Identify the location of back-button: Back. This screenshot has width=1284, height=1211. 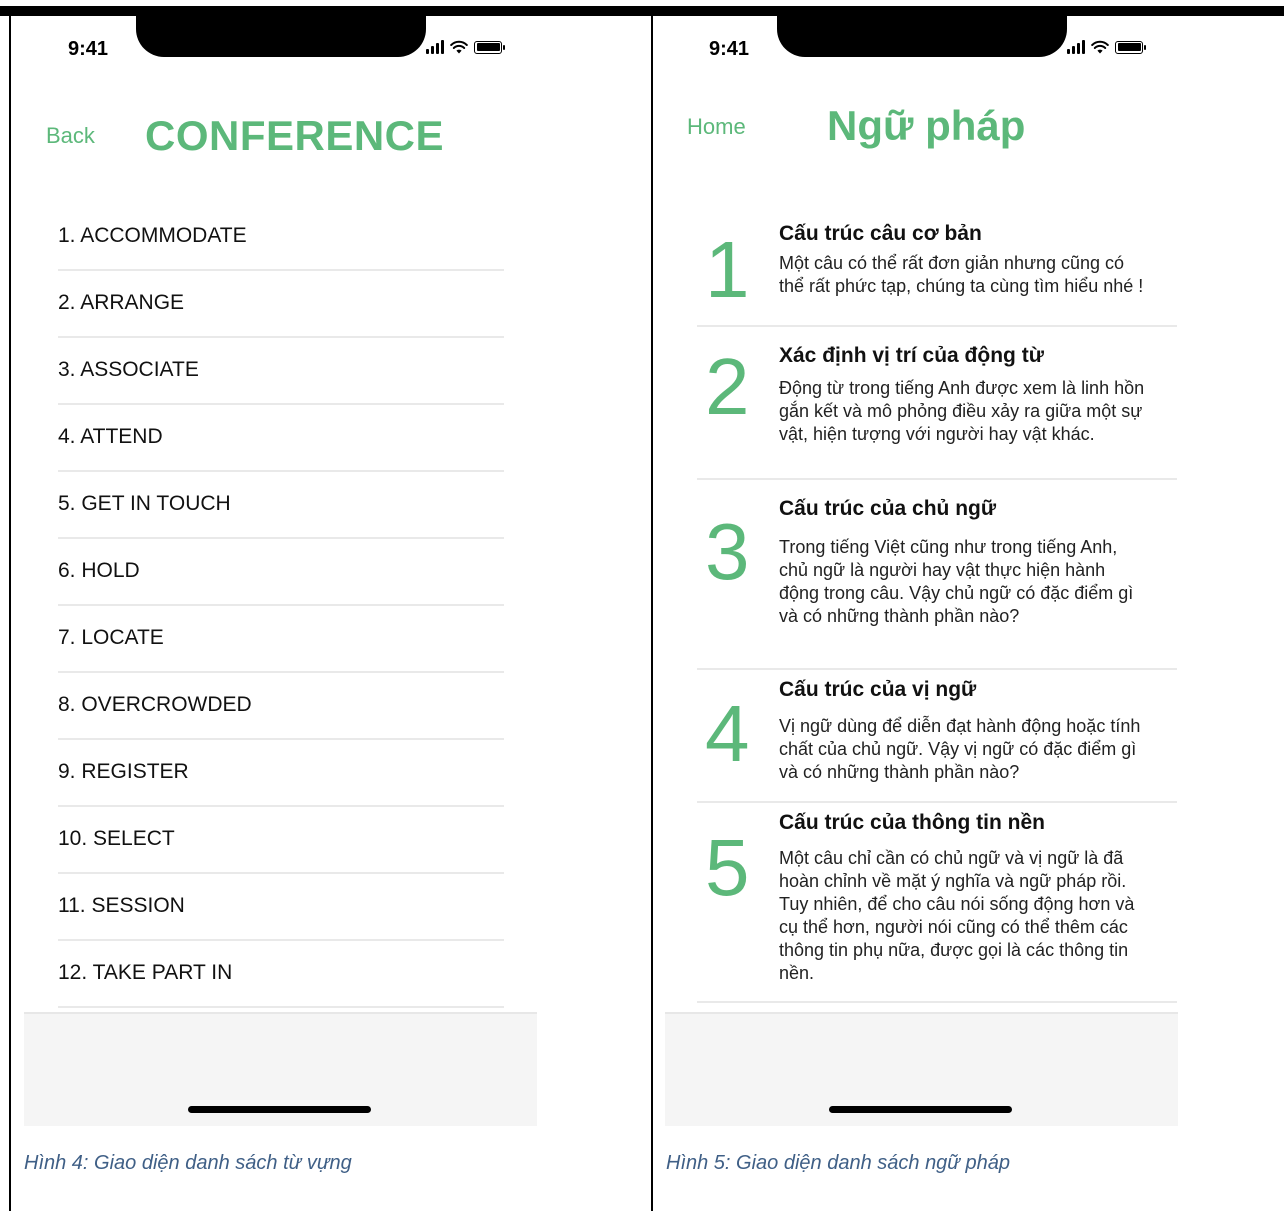
(70, 136).